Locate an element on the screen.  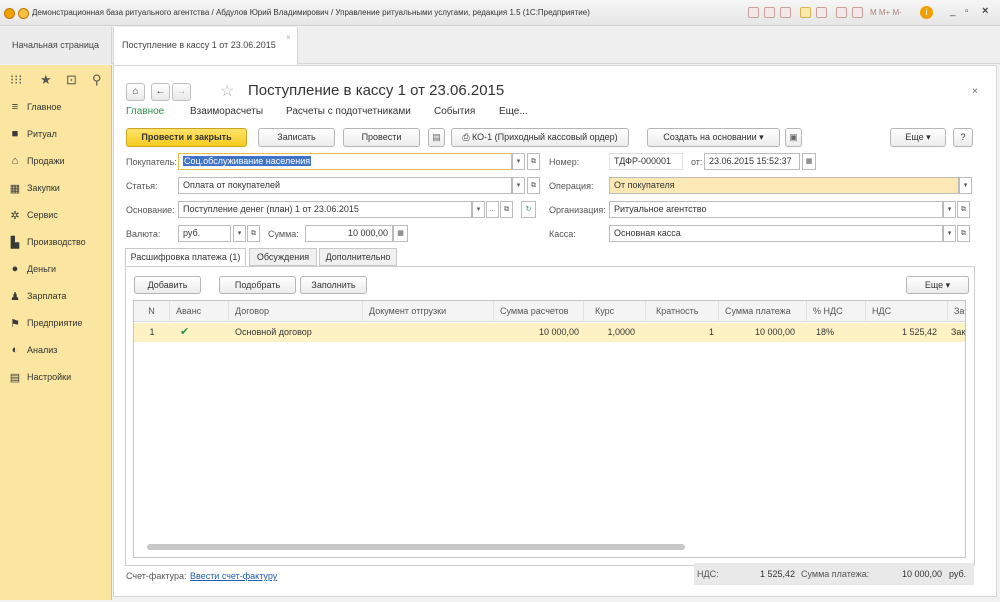
operation-field: От покупателя is located at coordinates (784, 185).